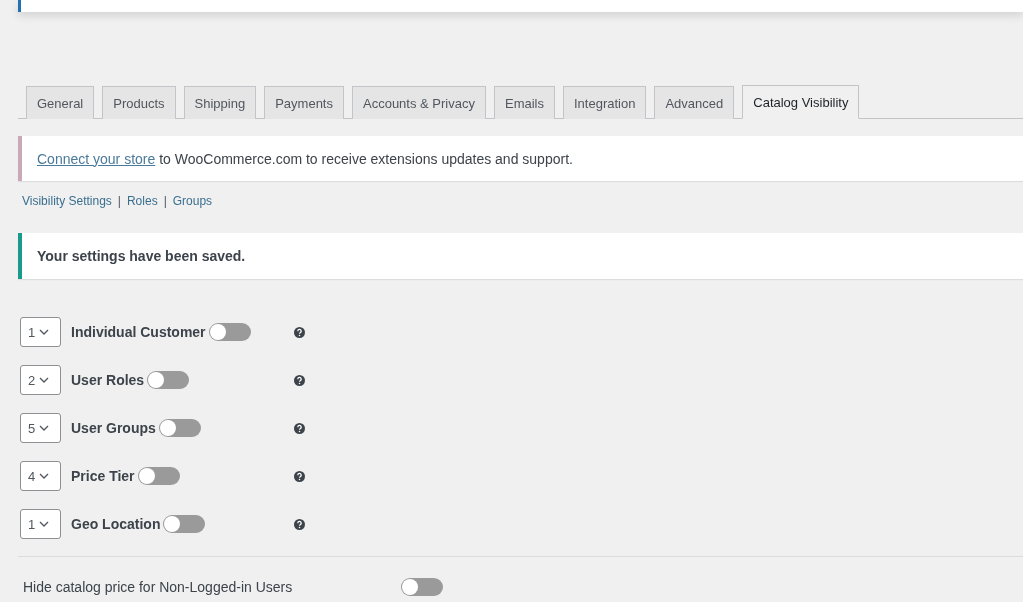 The image size is (1023, 602). I want to click on settings-tab: Products, so click(139, 102).